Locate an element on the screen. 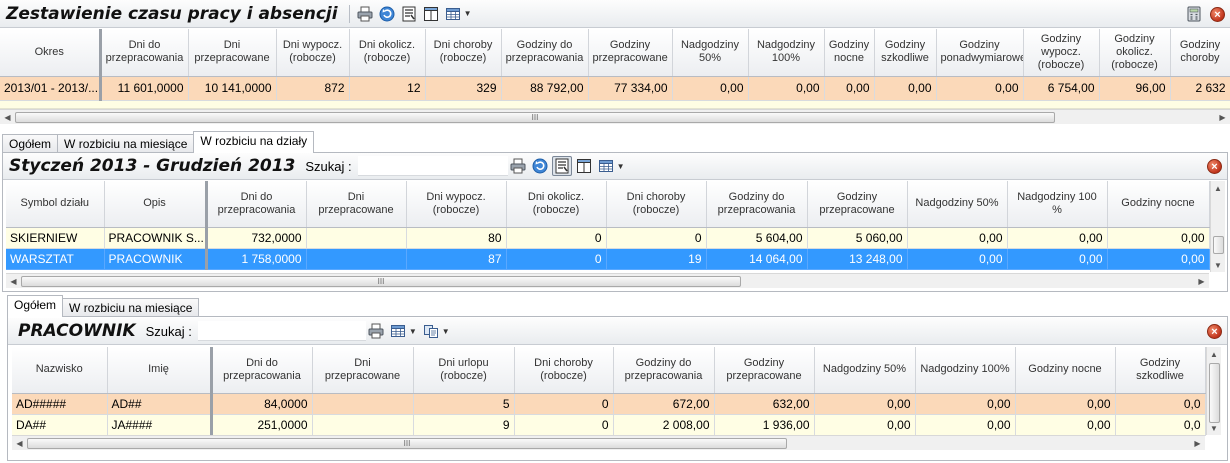  department-vertical-scrollbar: ▲ ▼ is located at coordinates (1217, 226).